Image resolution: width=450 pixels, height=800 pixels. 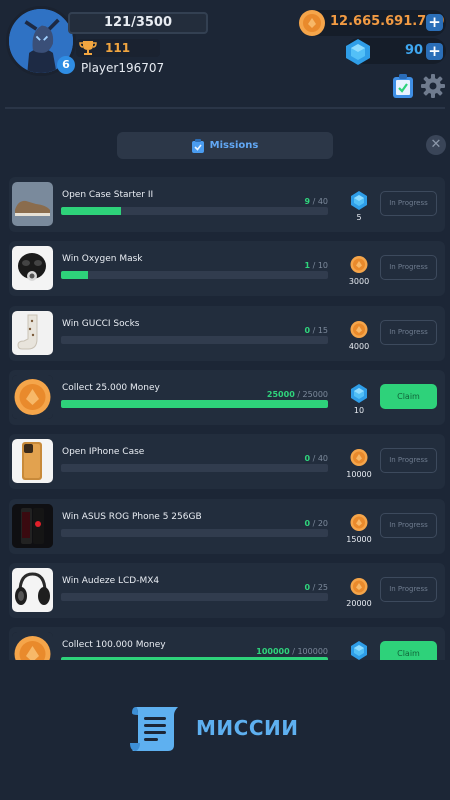 I want to click on trophy-value: 111, so click(x=118, y=48).